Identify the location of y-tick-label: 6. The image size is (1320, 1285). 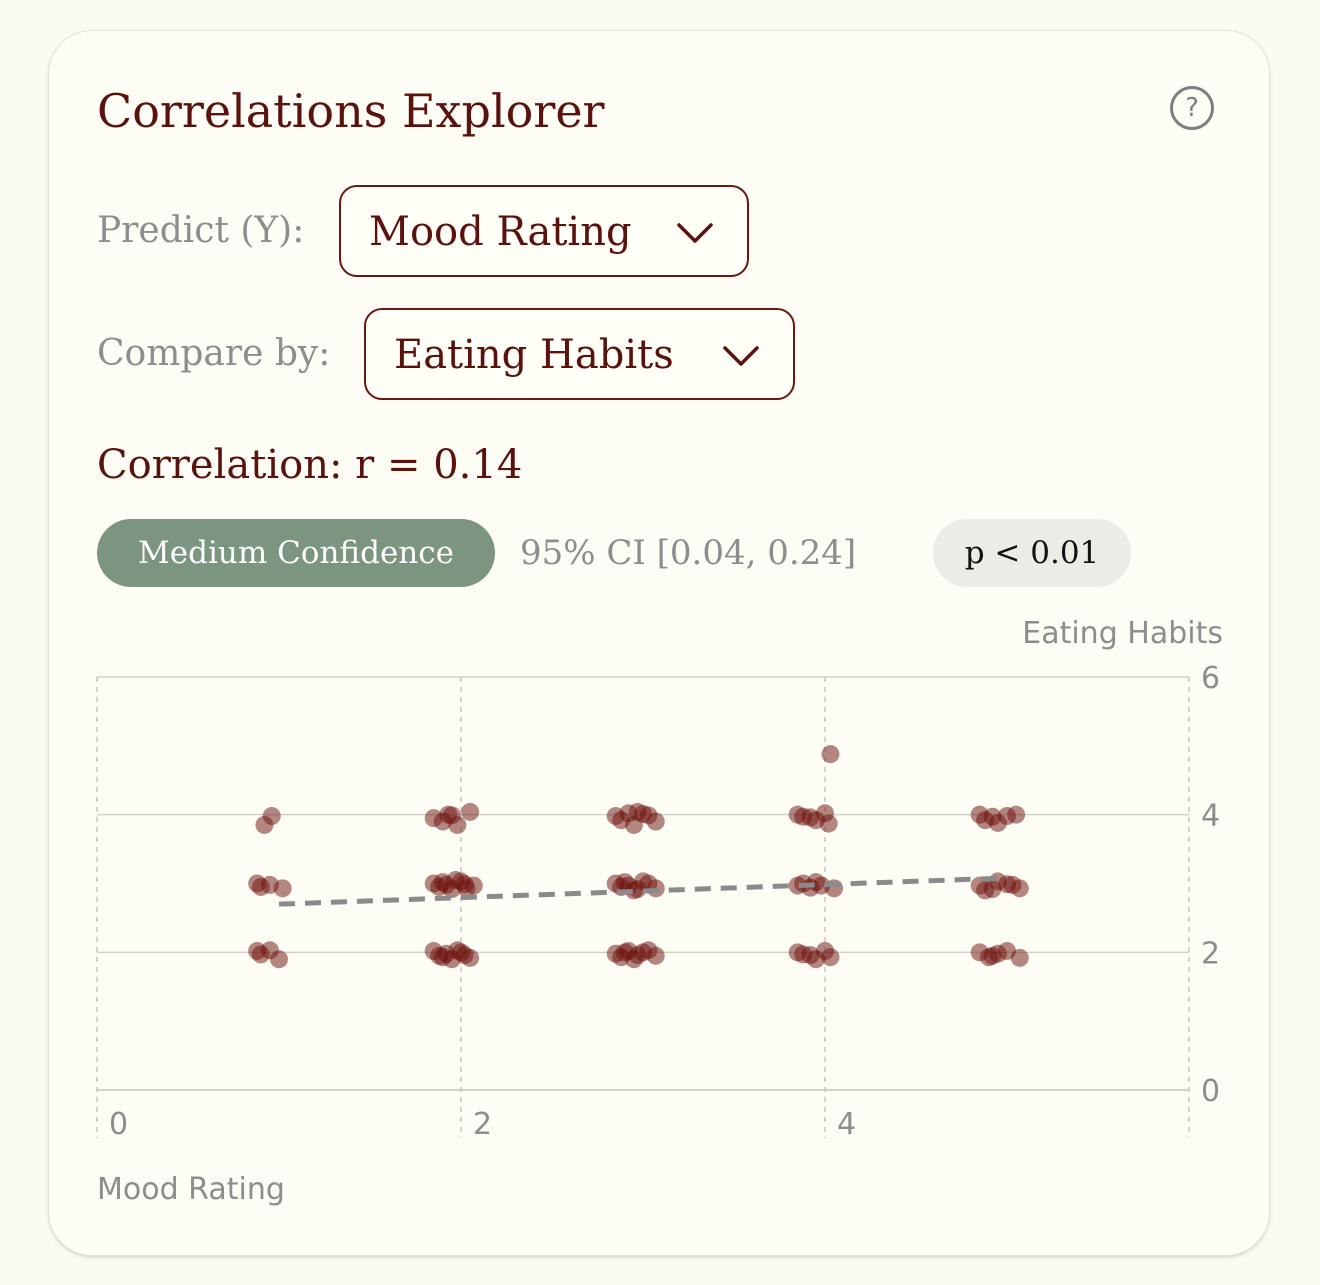
(1210, 678).